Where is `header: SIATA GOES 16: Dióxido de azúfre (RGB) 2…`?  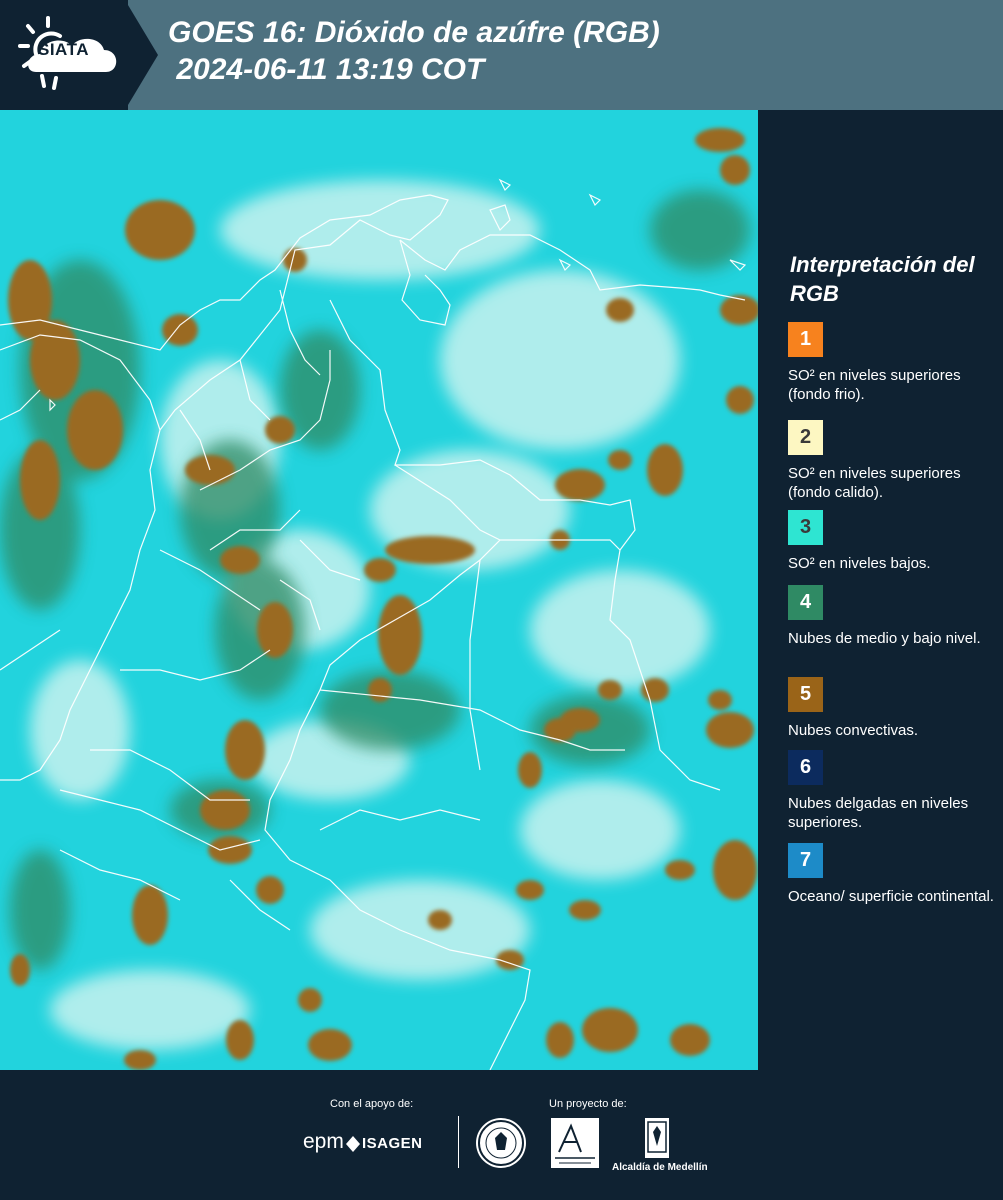 header: SIATA GOES 16: Dióxido de azúfre (RGB) 2… is located at coordinates (501, 55).